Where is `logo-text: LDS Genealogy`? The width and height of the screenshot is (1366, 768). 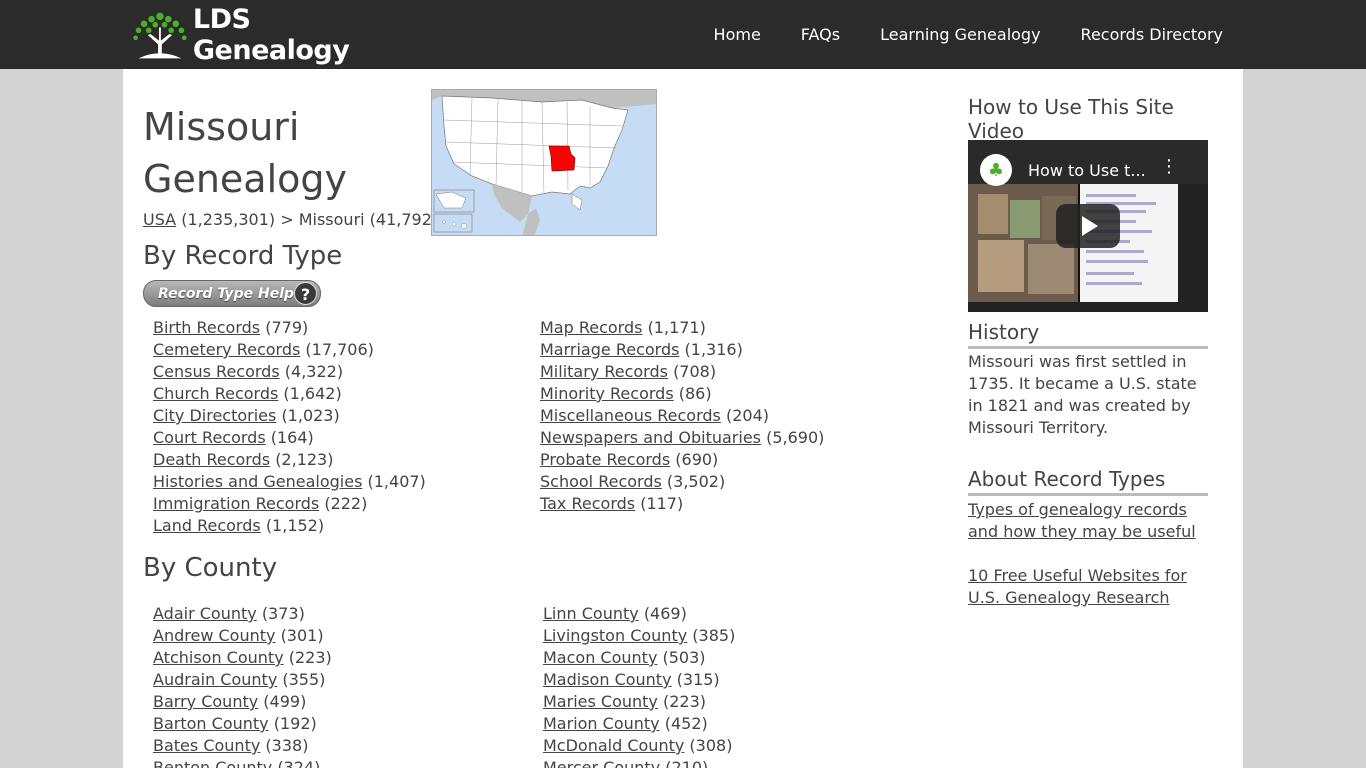
logo-text: LDS Genealogy is located at coordinates (271, 35).